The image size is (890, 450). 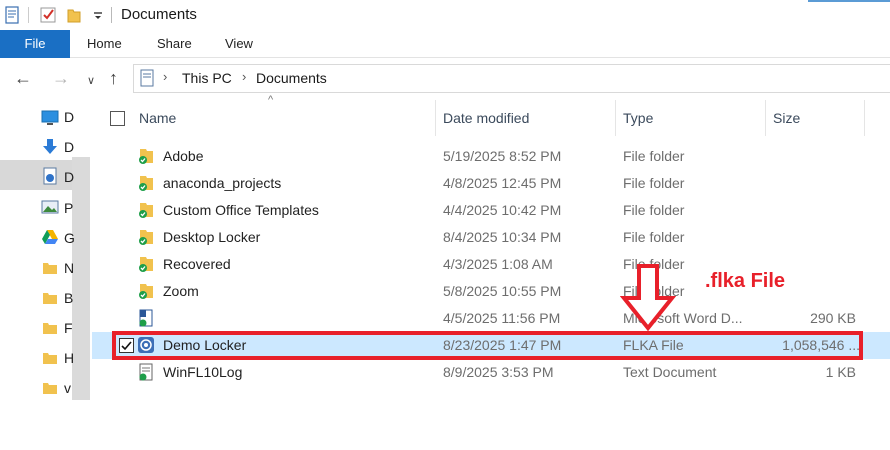 I want to click on column-header-date: Date modified, so click(x=486, y=118).